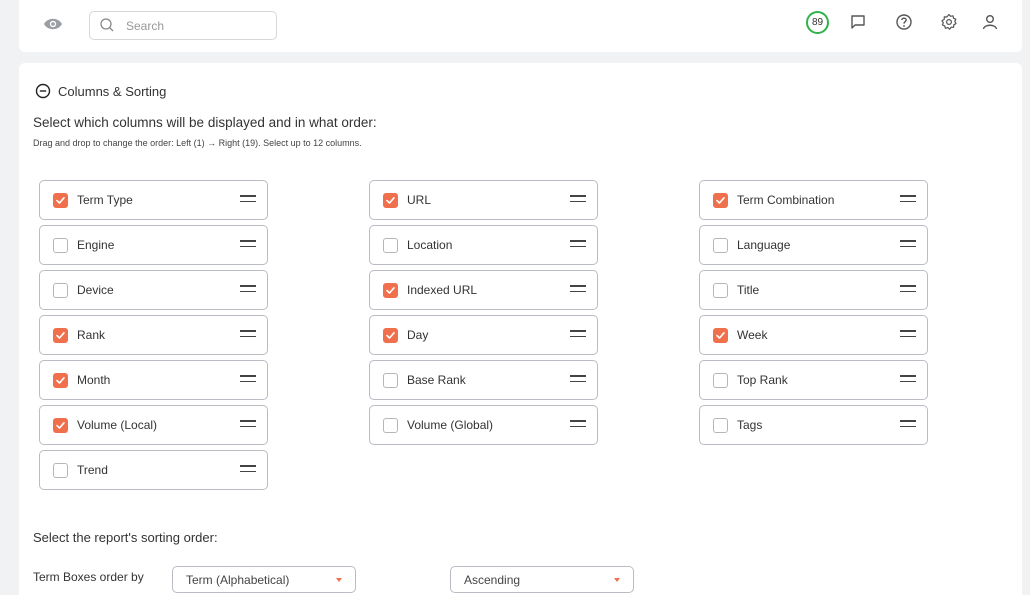  Describe the element at coordinates (94, 380) in the screenshot. I see `column-label: Month` at that location.